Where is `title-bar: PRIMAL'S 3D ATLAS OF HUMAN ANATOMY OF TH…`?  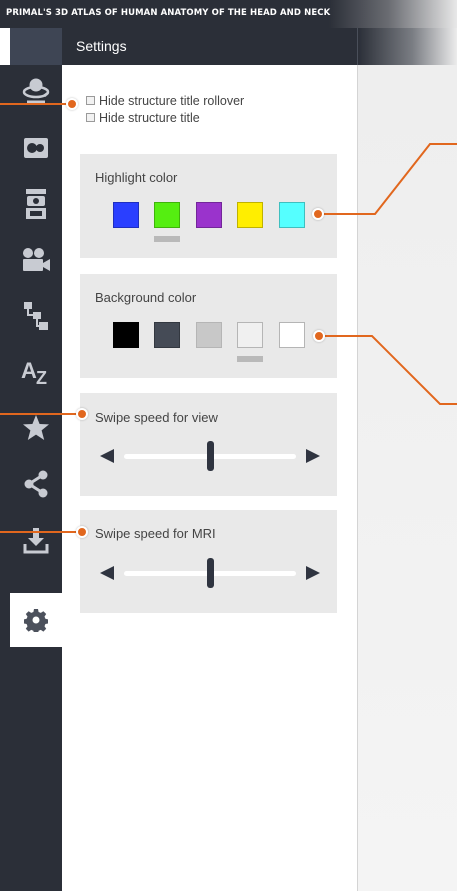 title-bar: PRIMAL'S 3D ATLAS OF HUMAN ANATOMY OF TH… is located at coordinates (228, 14).